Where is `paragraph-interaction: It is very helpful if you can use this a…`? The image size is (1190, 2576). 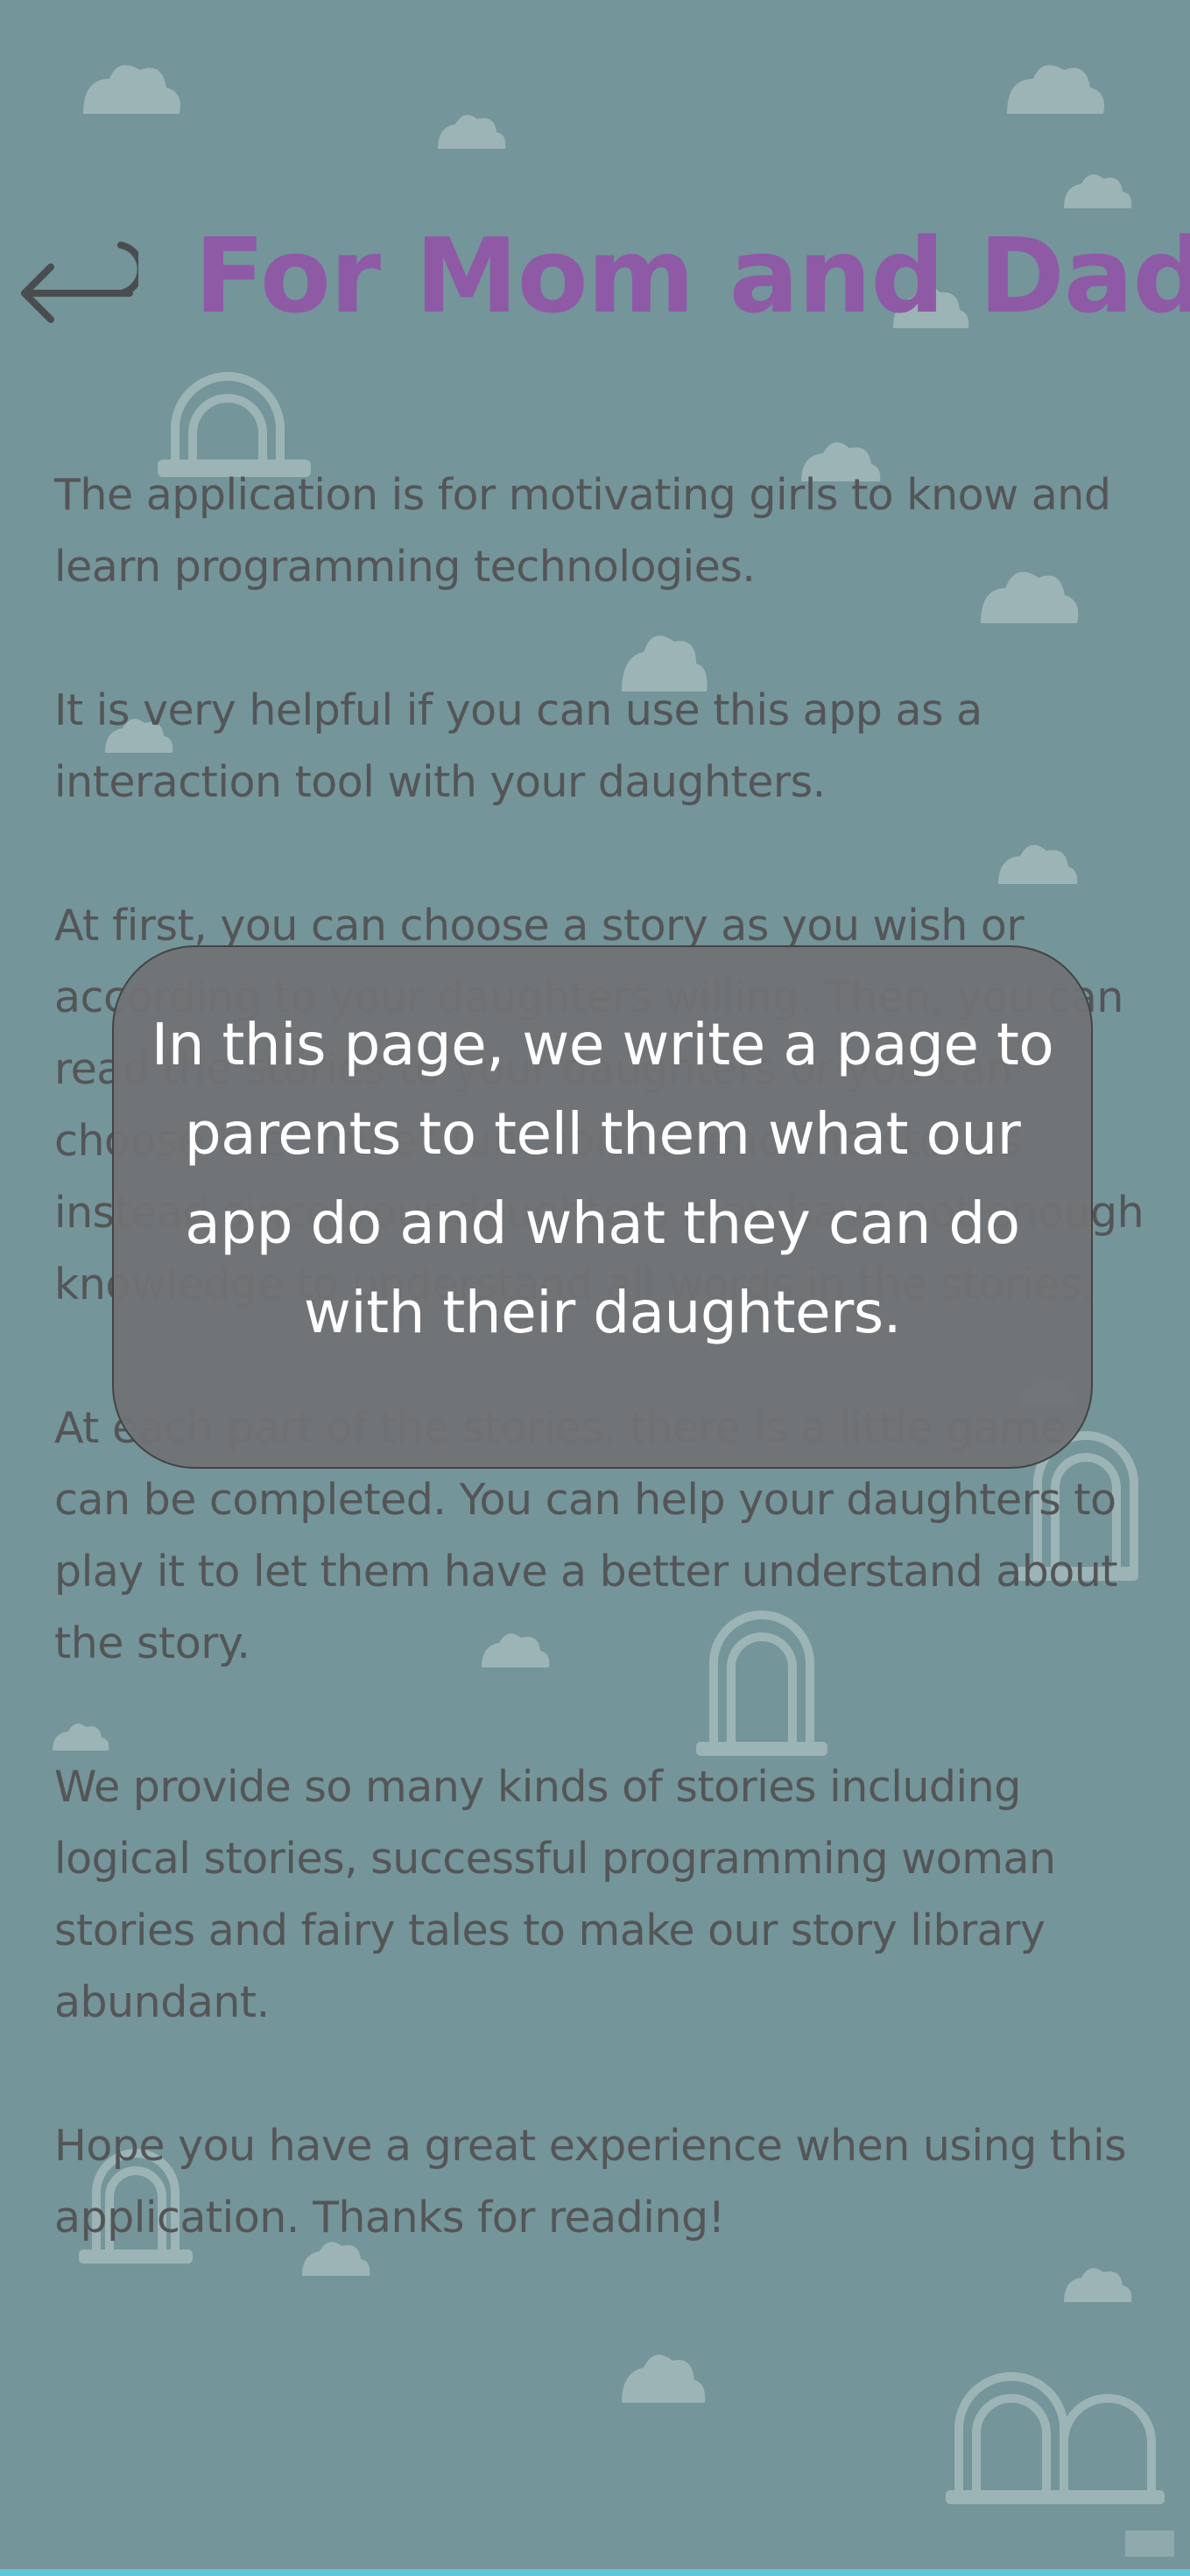
paragraph-interaction: It is very helpful if you can use this a… is located at coordinates (518, 746).